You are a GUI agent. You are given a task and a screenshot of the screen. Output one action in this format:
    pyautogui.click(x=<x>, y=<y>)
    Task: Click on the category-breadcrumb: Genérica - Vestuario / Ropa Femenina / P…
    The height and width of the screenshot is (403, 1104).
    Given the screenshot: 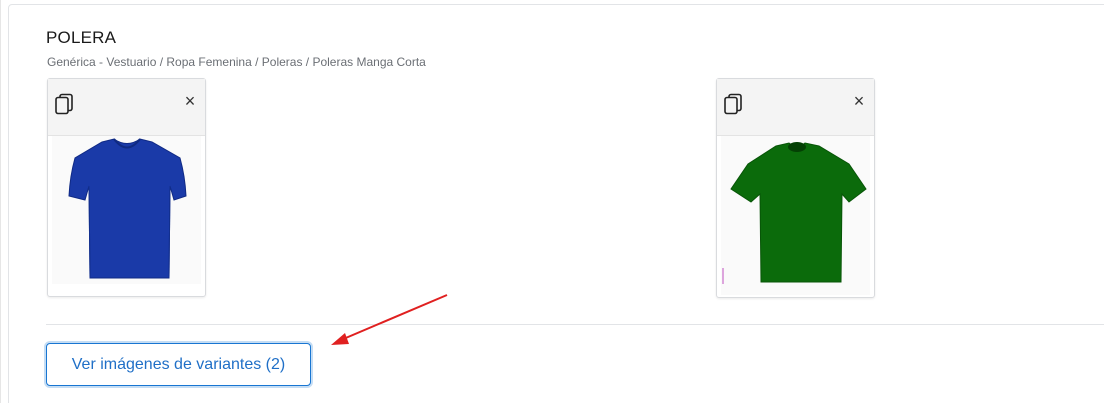 What is the action you would take?
    pyautogui.click(x=236, y=62)
    